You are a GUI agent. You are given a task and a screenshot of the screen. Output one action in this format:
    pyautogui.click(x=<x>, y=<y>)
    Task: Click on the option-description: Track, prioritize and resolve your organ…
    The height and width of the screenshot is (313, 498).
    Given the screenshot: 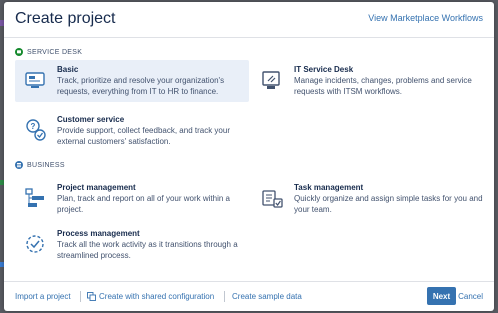 What is the action you would take?
    pyautogui.click(x=141, y=86)
    